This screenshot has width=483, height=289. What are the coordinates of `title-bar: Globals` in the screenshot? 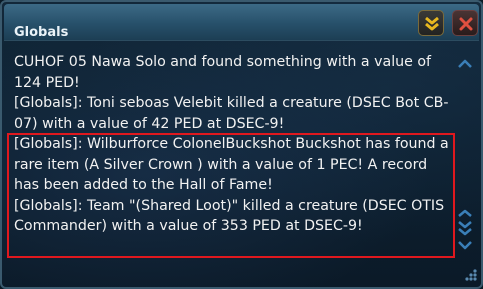 It's located at (241, 22).